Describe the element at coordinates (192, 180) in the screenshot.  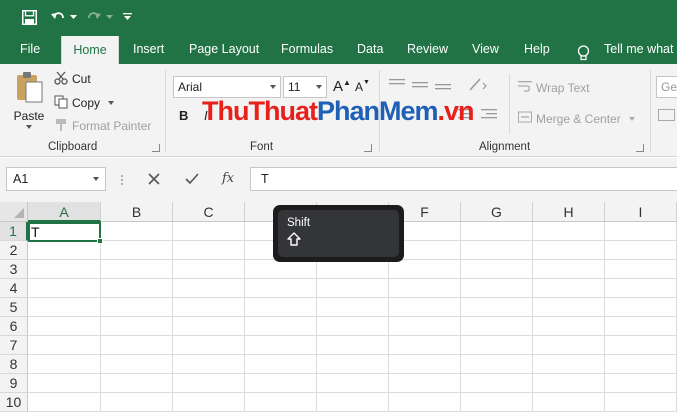
I see `enter-check-icon` at that location.